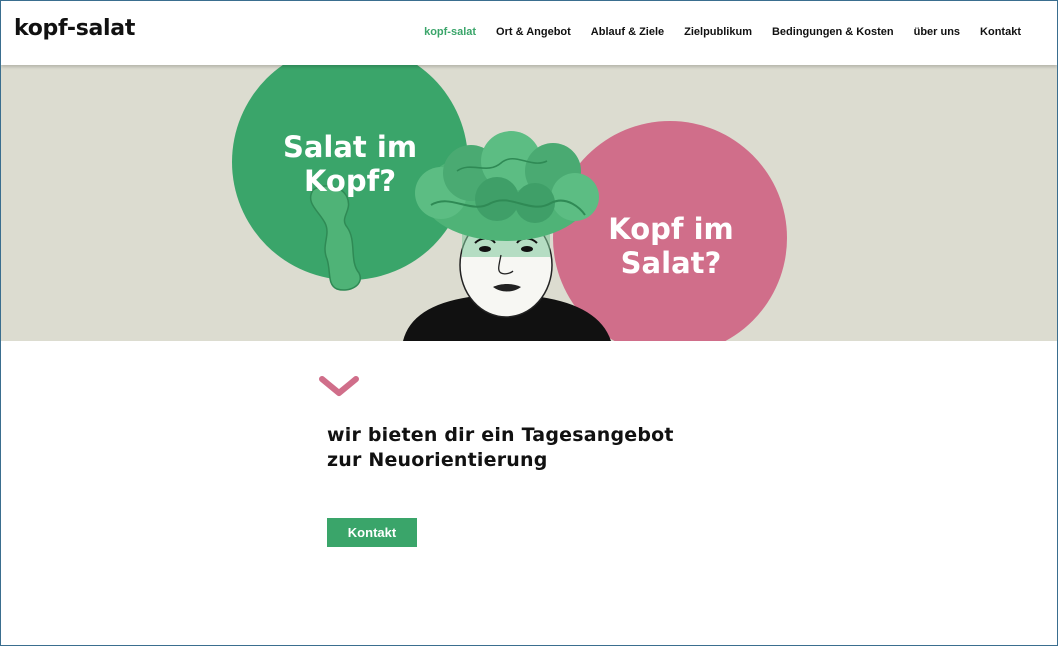 This screenshot has height=646, width=1058. Describe the element at coordinates (671, 263) in the screenshot. I see `pink-circle-line2: Salat?` at that location.